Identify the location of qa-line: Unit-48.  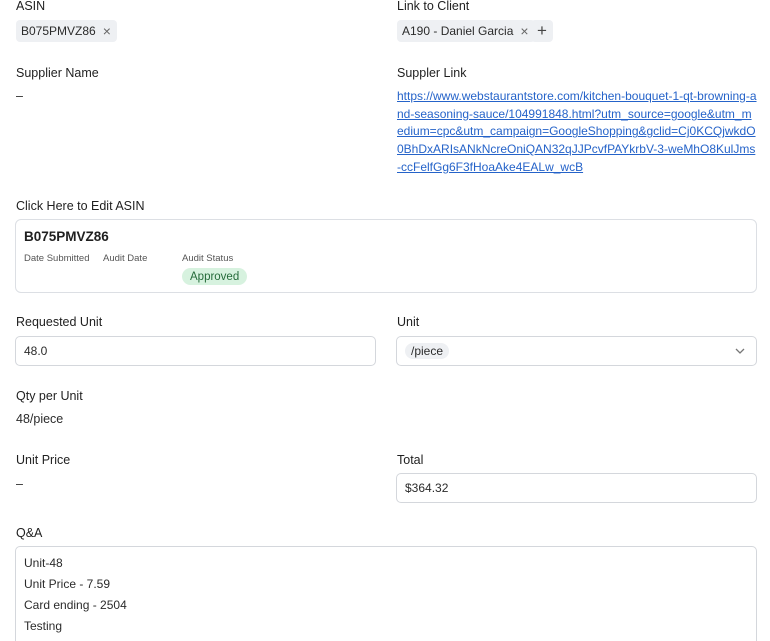
(43, 563).